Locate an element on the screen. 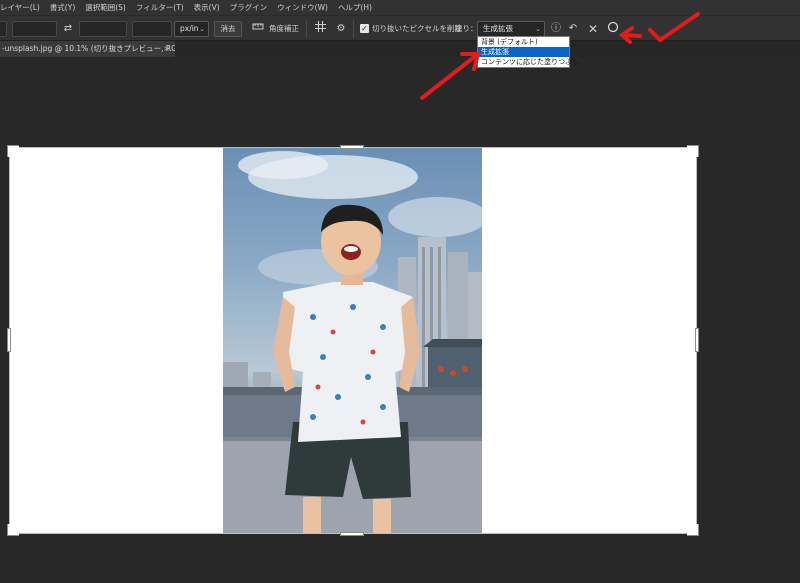  crop-handle-bottom is located at coordinates (352, 534).